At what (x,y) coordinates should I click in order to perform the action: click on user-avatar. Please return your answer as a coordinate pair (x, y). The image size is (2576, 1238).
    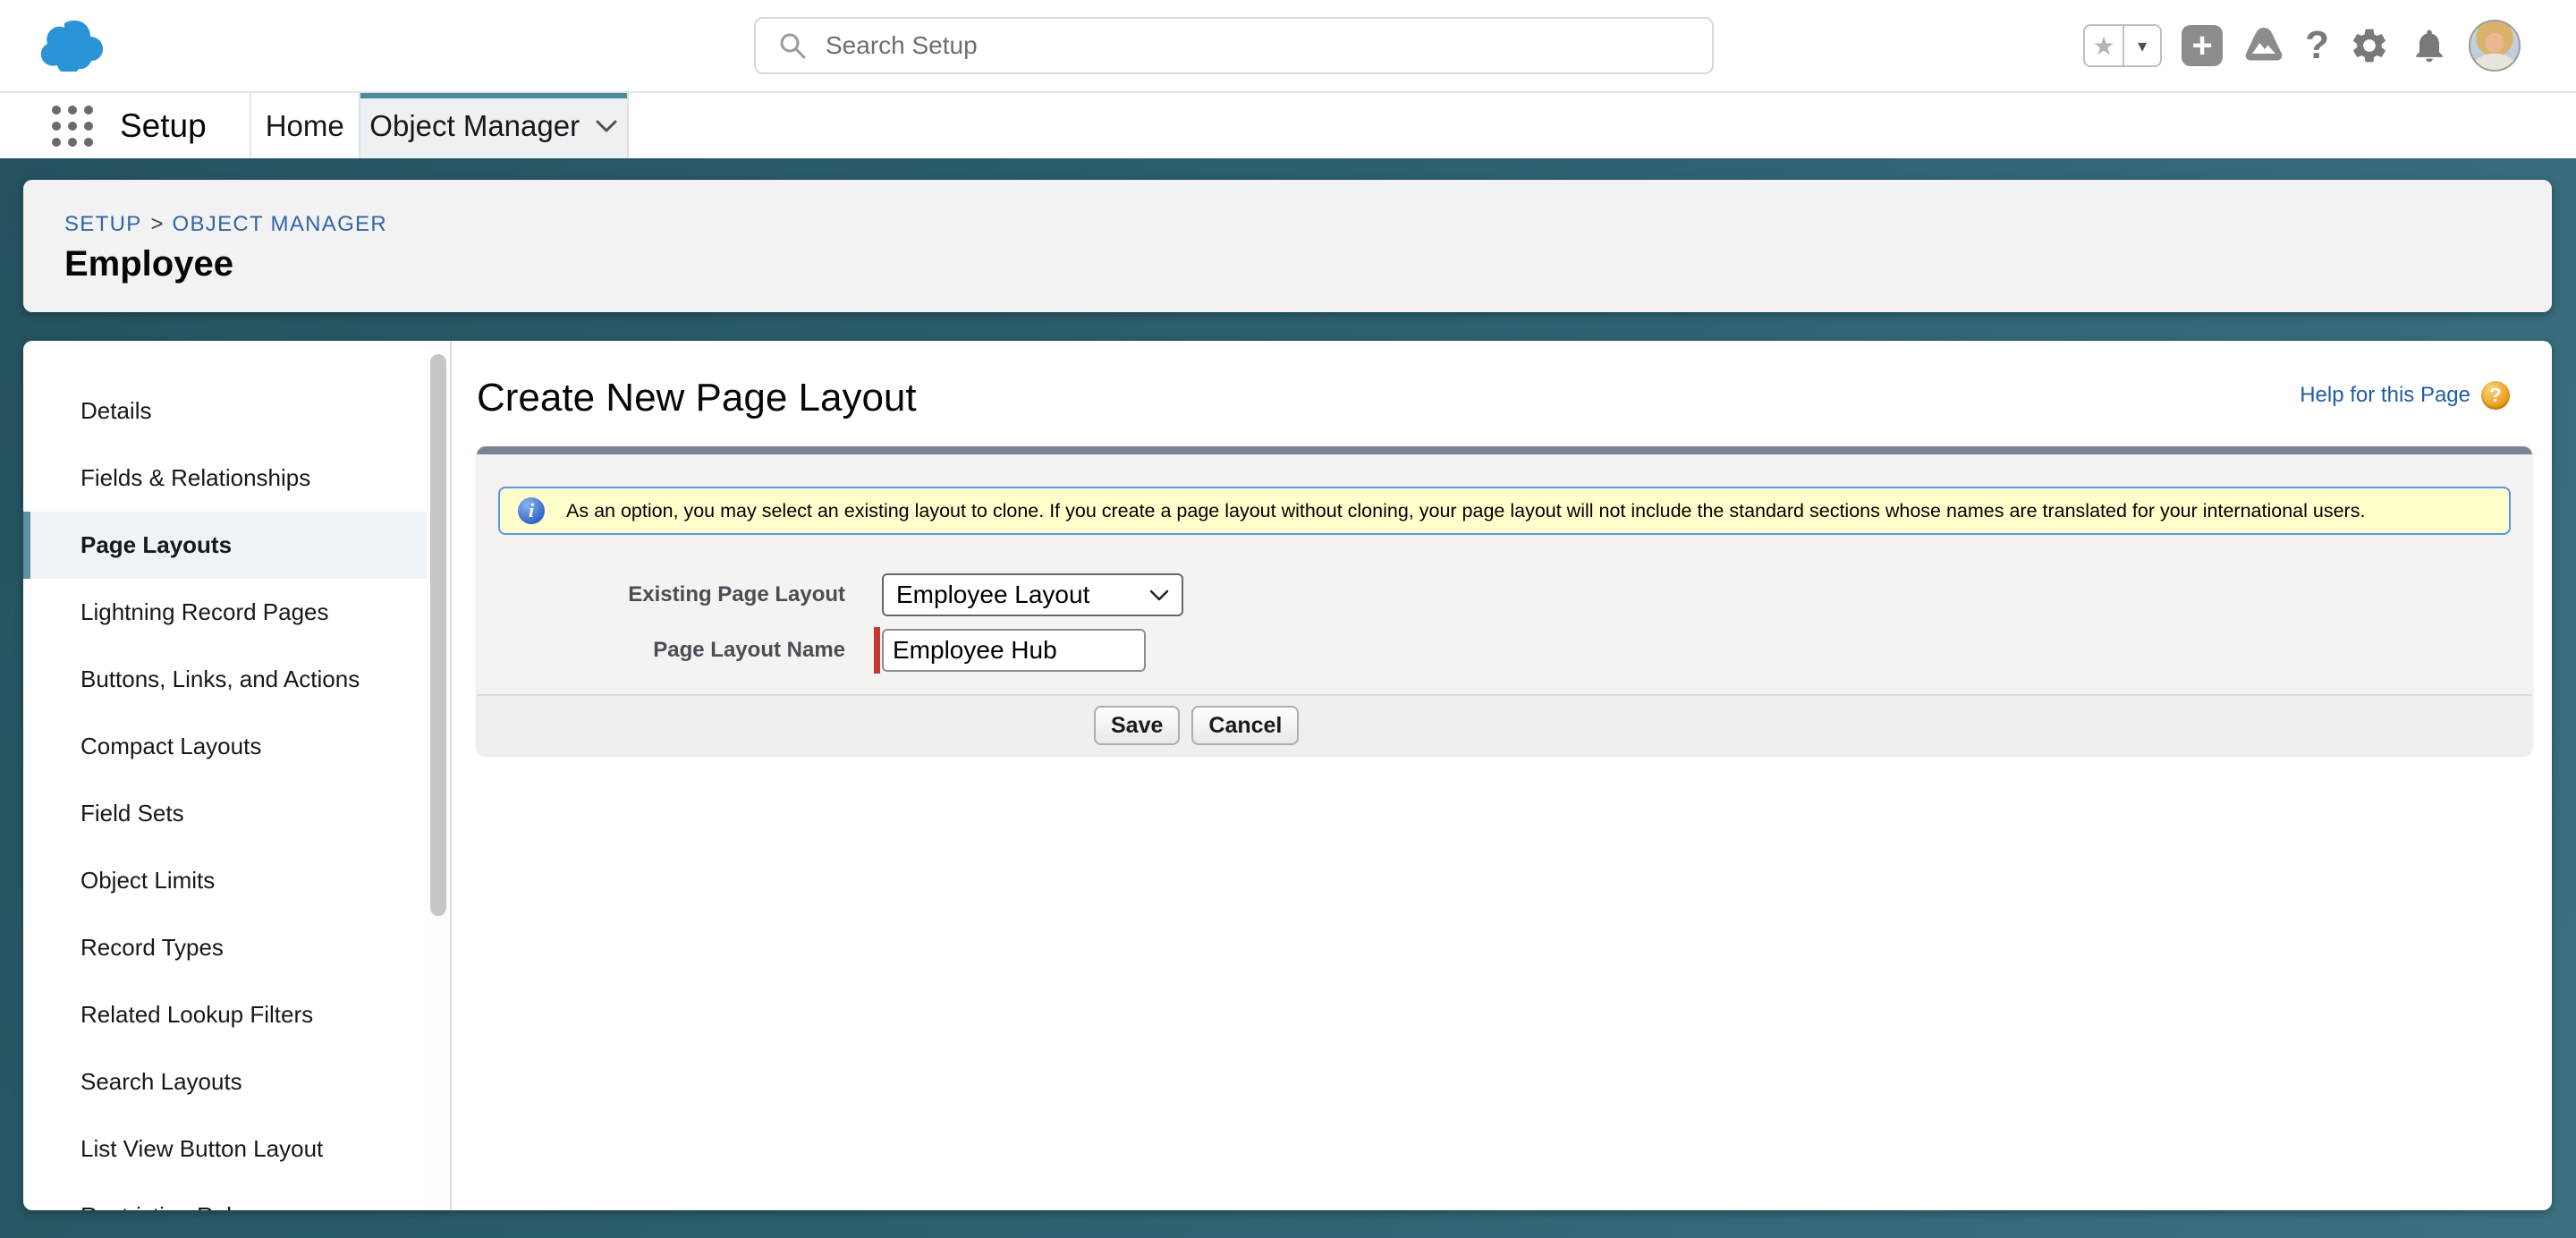
    Looking at the image, I should click on (2495, 46).